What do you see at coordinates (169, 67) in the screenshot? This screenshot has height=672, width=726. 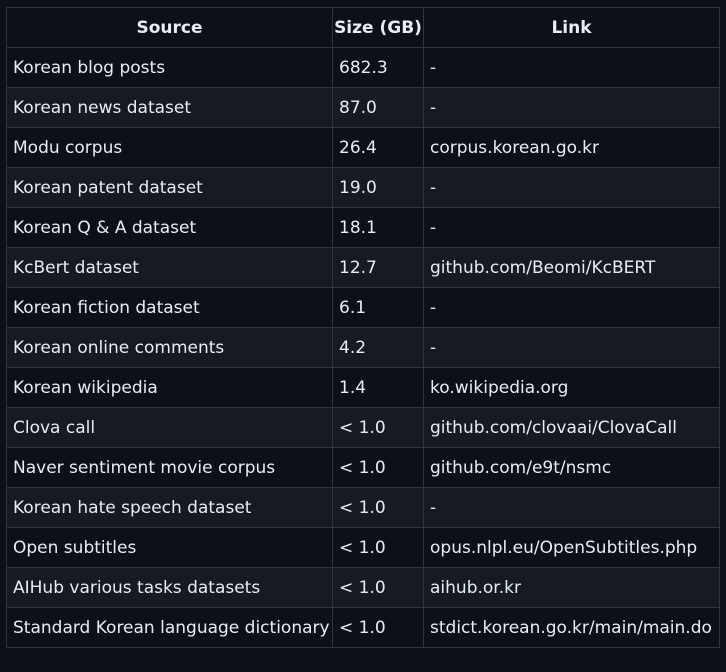 I see `cell-source: Korean blog posts` at bounding box center [169, 67].